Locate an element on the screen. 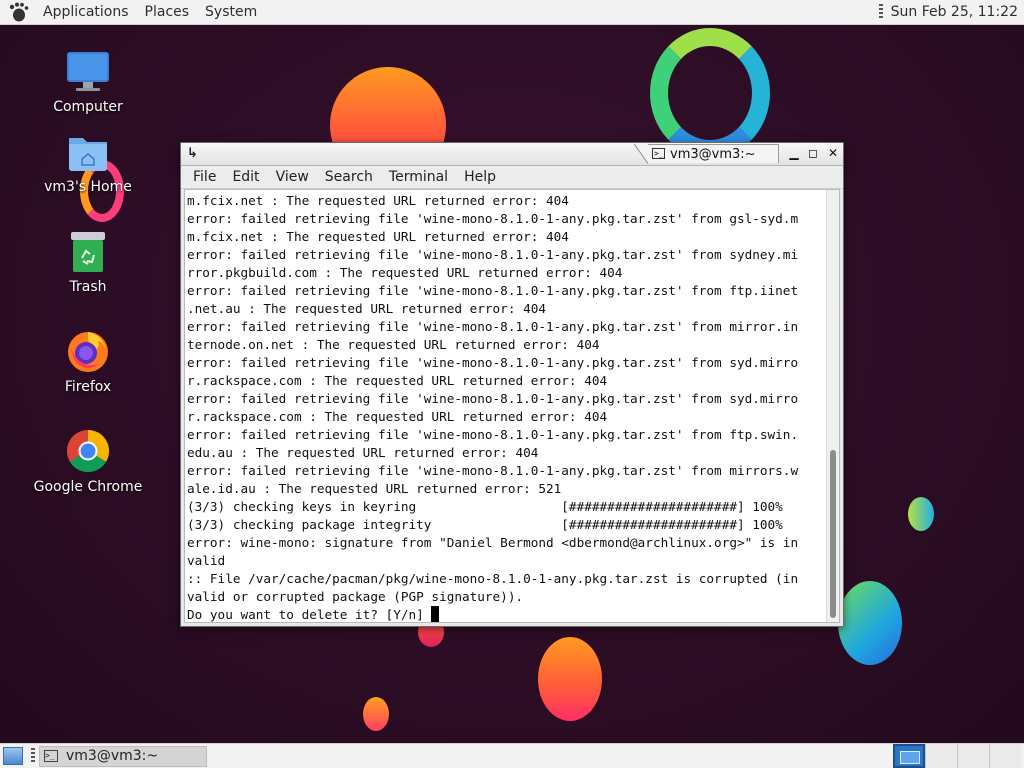  desktop-label-chrome: Google Chrome is located at coordinates (88, 487).